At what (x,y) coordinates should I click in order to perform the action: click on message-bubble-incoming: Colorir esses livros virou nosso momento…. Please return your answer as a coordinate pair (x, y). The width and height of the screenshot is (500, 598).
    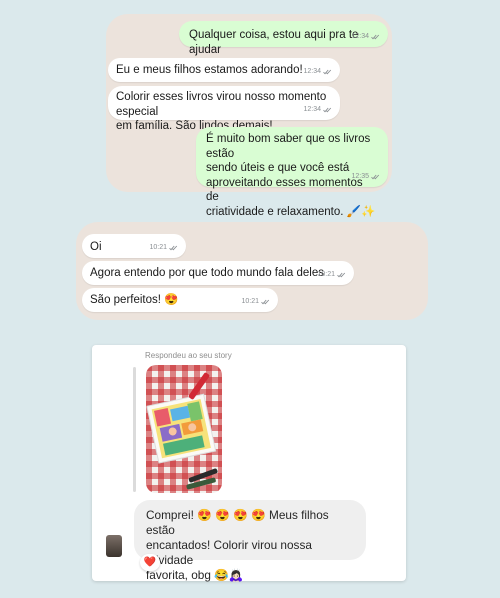
    Looking at the image, I should click on (224, 109).